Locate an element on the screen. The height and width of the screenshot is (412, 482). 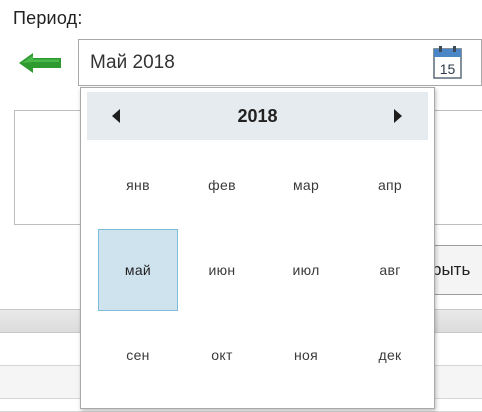
month-cell-6: июн is located at coordinates (222, 270).